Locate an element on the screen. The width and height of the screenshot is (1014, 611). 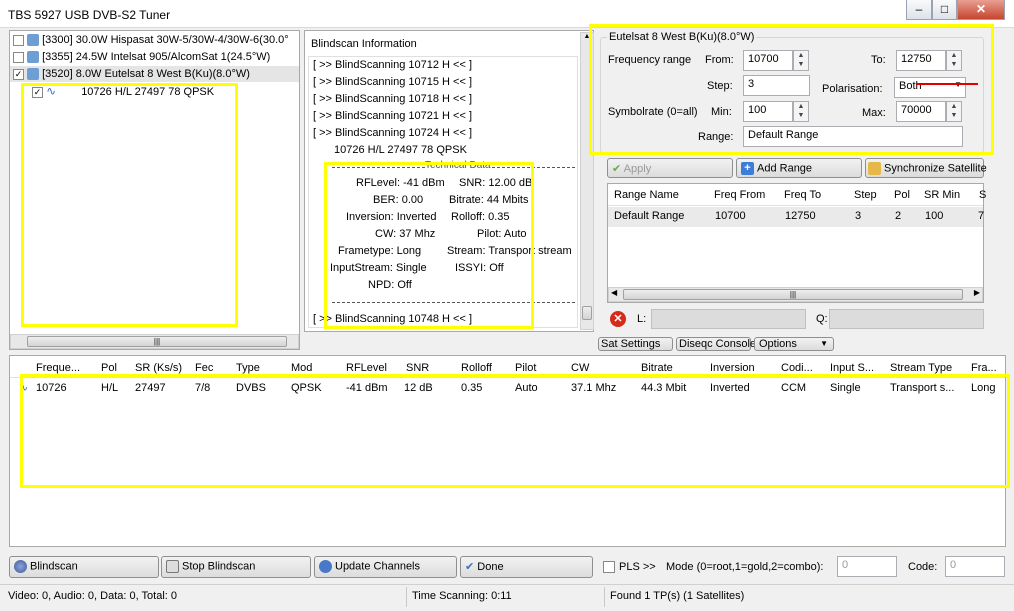
horizontal-scrollbar: ◀ ||| ▶ is located at coordinates (795, 294).